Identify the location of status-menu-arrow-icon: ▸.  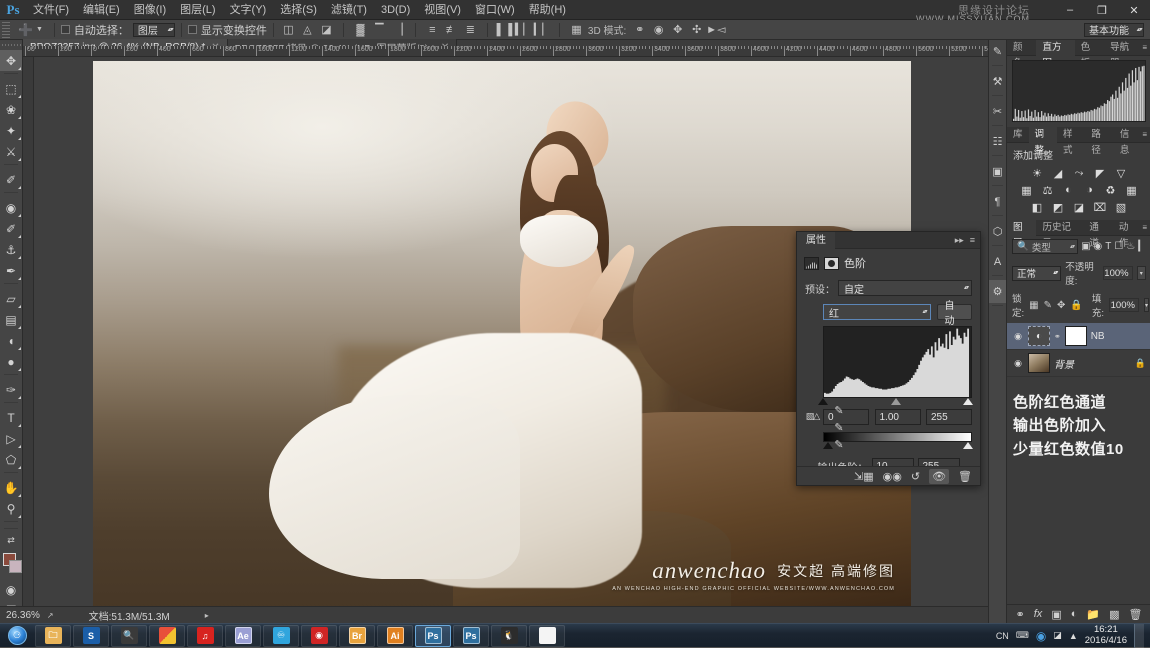
(207, 615).